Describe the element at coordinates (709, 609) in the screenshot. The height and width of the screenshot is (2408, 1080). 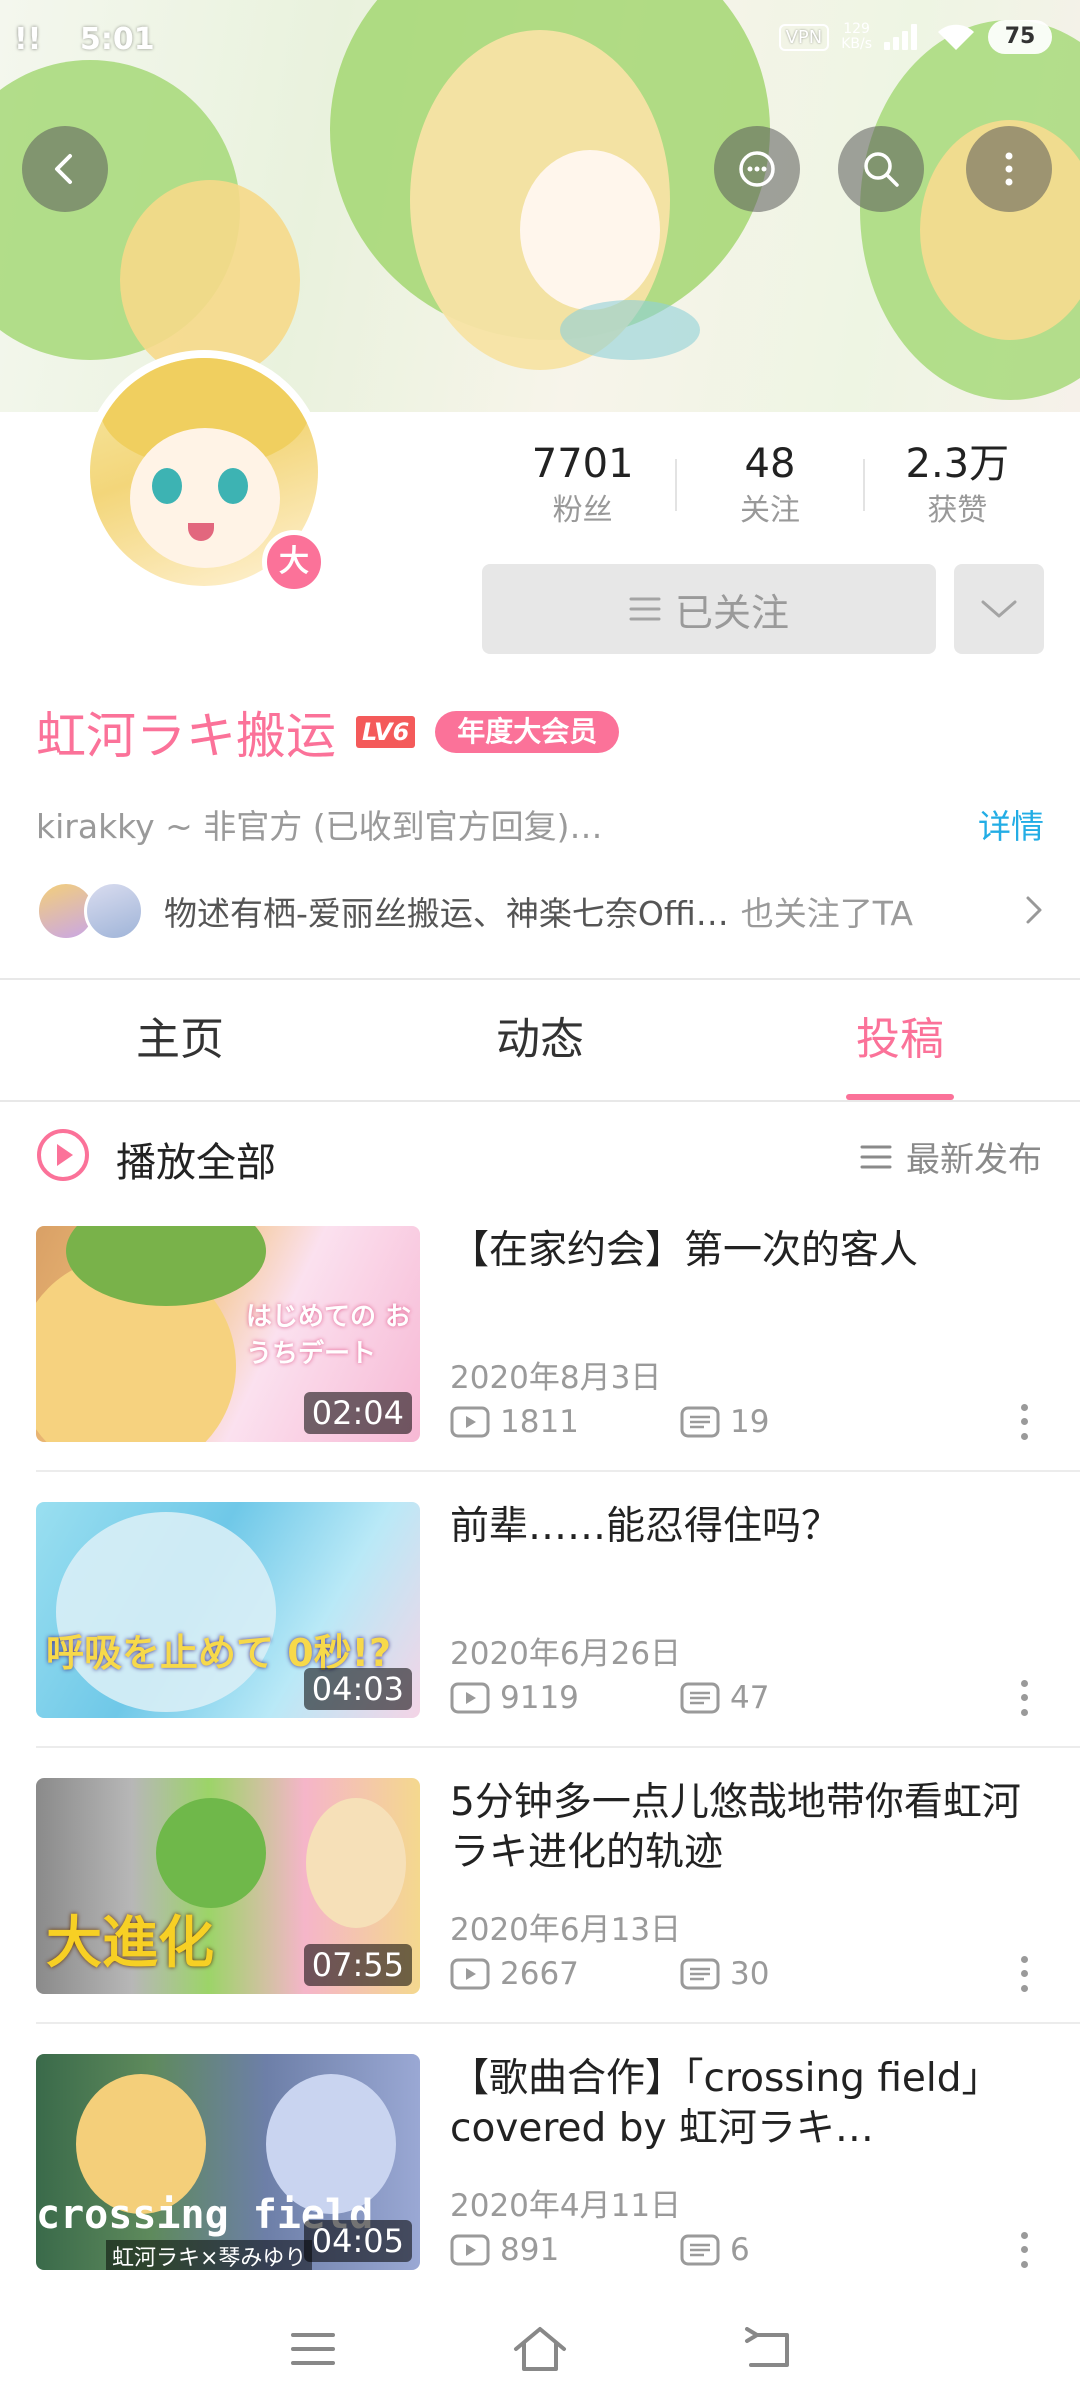
I see `followed-button: 已关注` at that location.